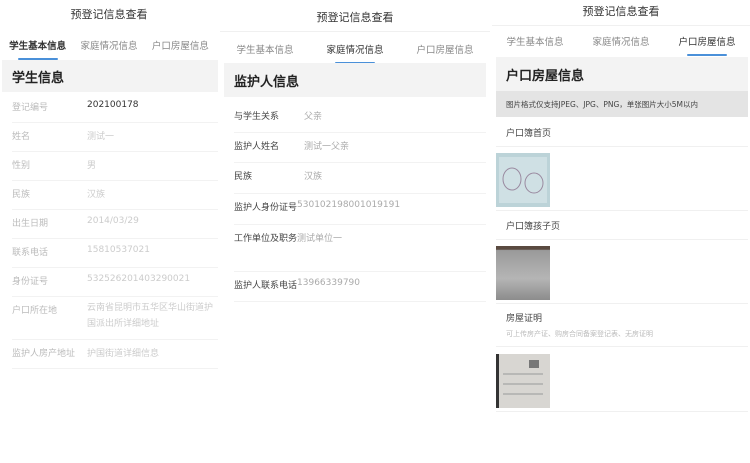 This screenshot has width=750, height=463. Describe the element at coordinates (266, 239) in the screenshot. I see `row-label: 工作单位及职务` at that location.